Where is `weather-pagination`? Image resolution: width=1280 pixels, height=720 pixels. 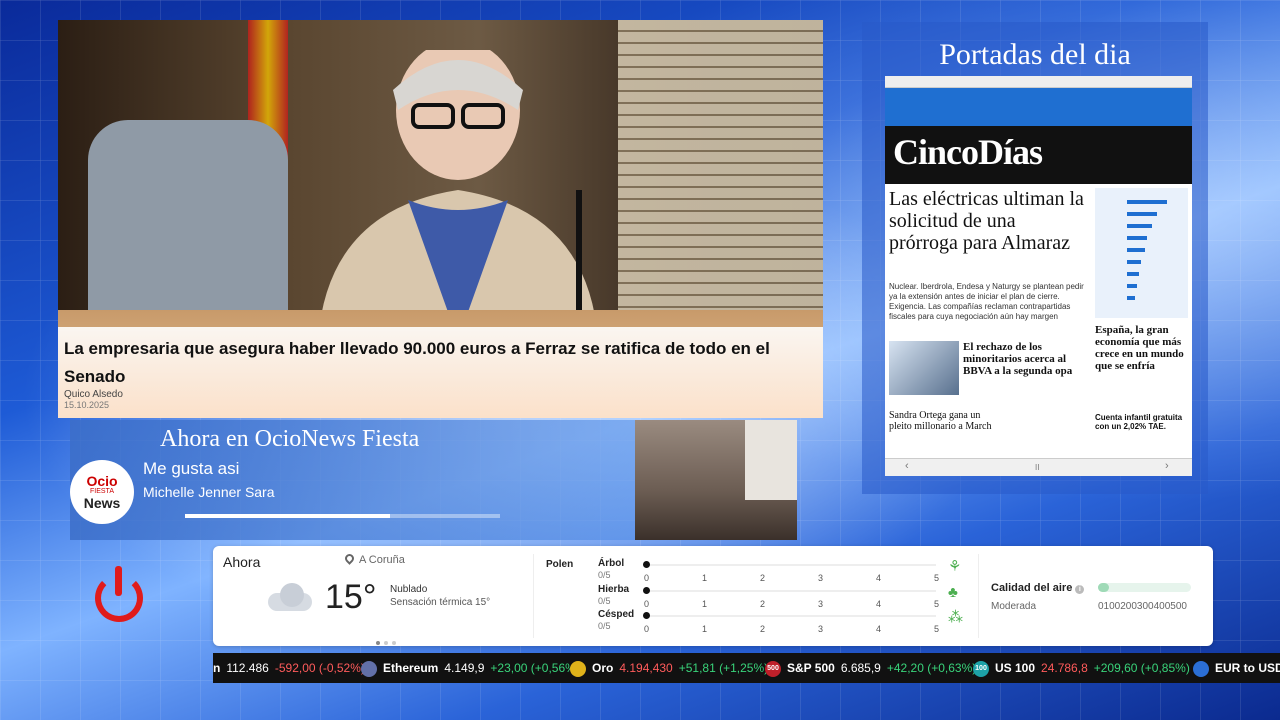 weather-pagination is located at coordinates (388, 641).